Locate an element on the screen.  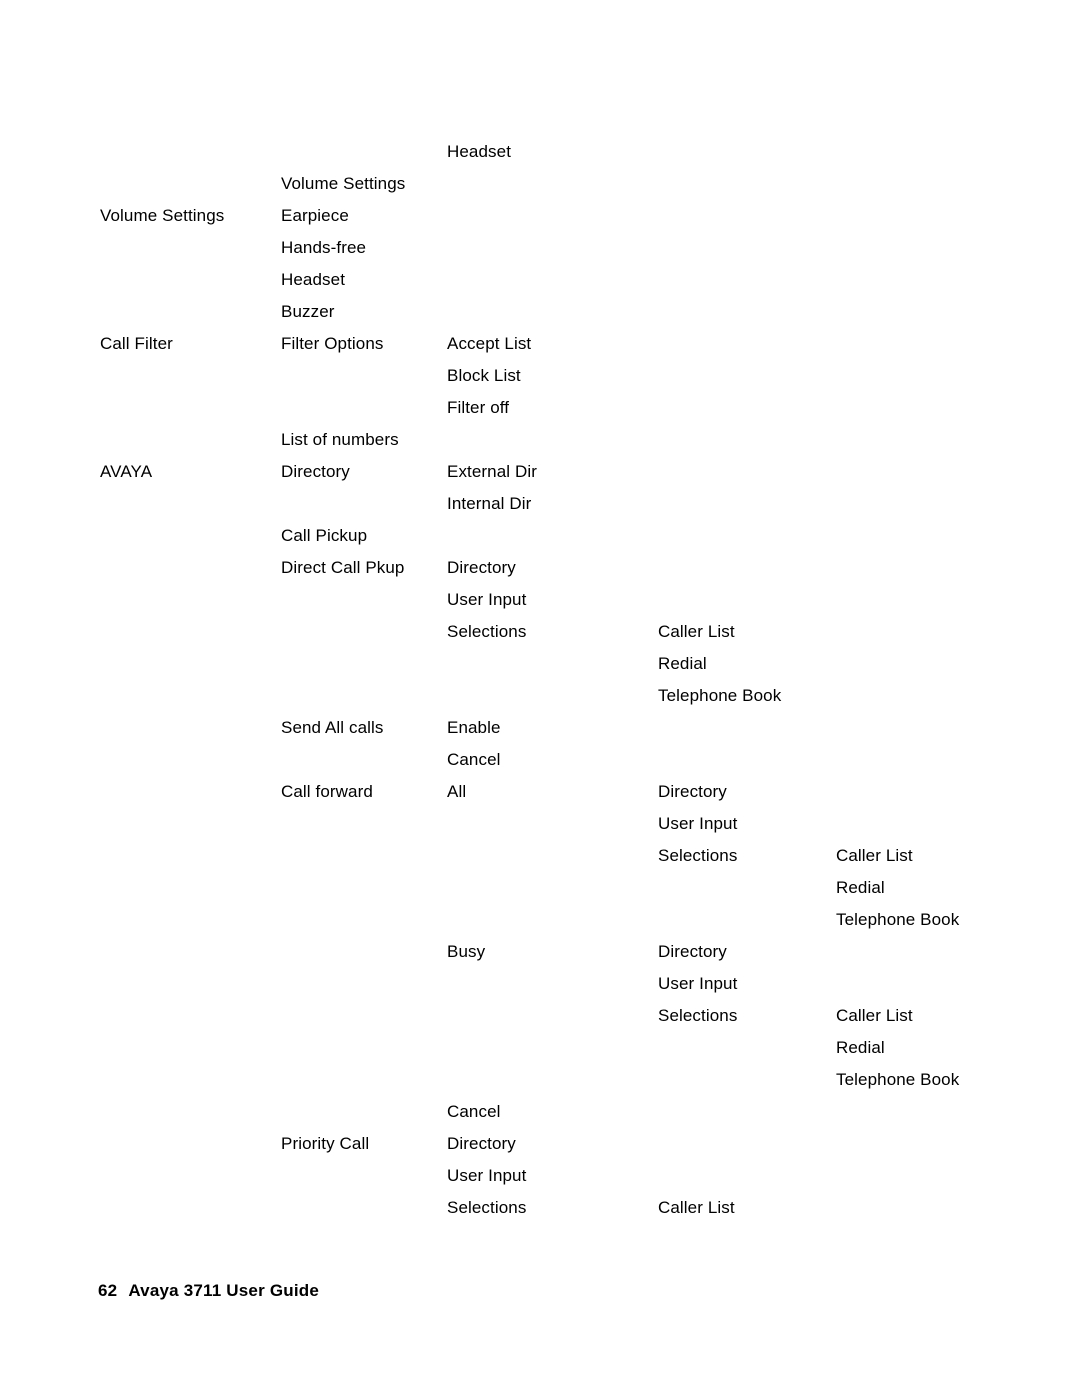
menu-item-level-2: Directory is located at coordinates (315, 471).